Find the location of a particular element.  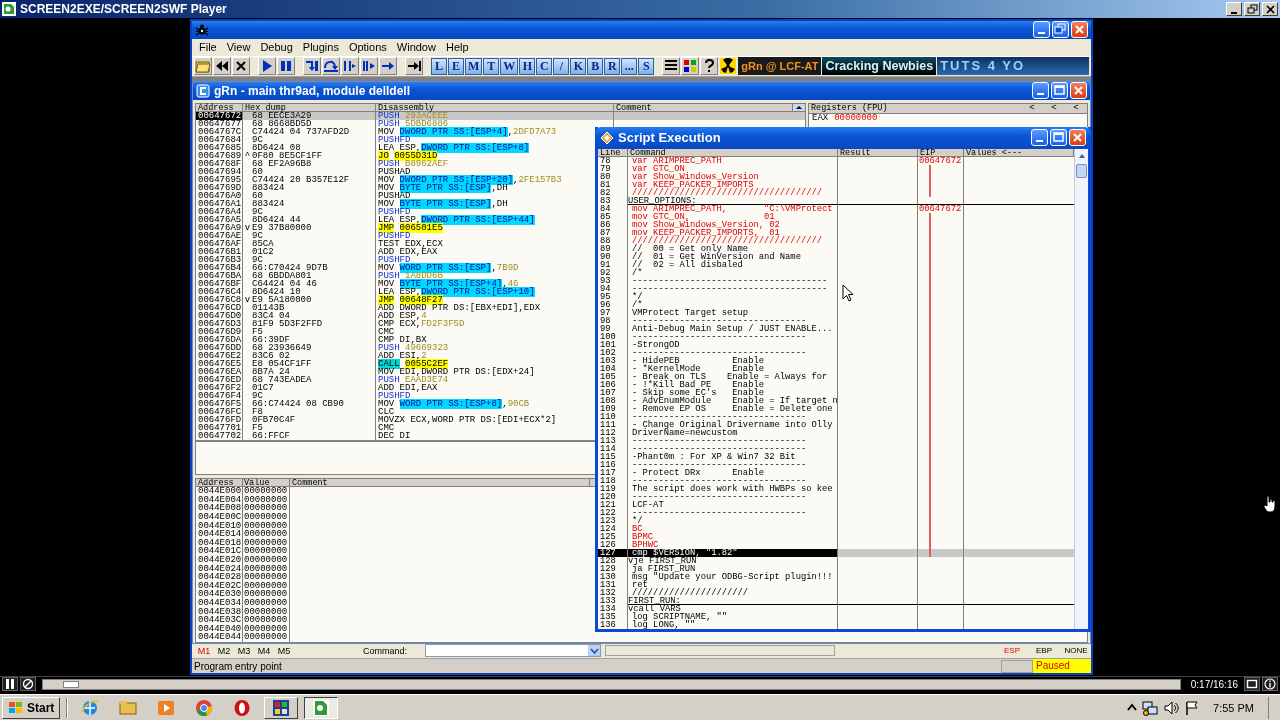

bookmark-tab: M2 is located at coordinates (224, 650).